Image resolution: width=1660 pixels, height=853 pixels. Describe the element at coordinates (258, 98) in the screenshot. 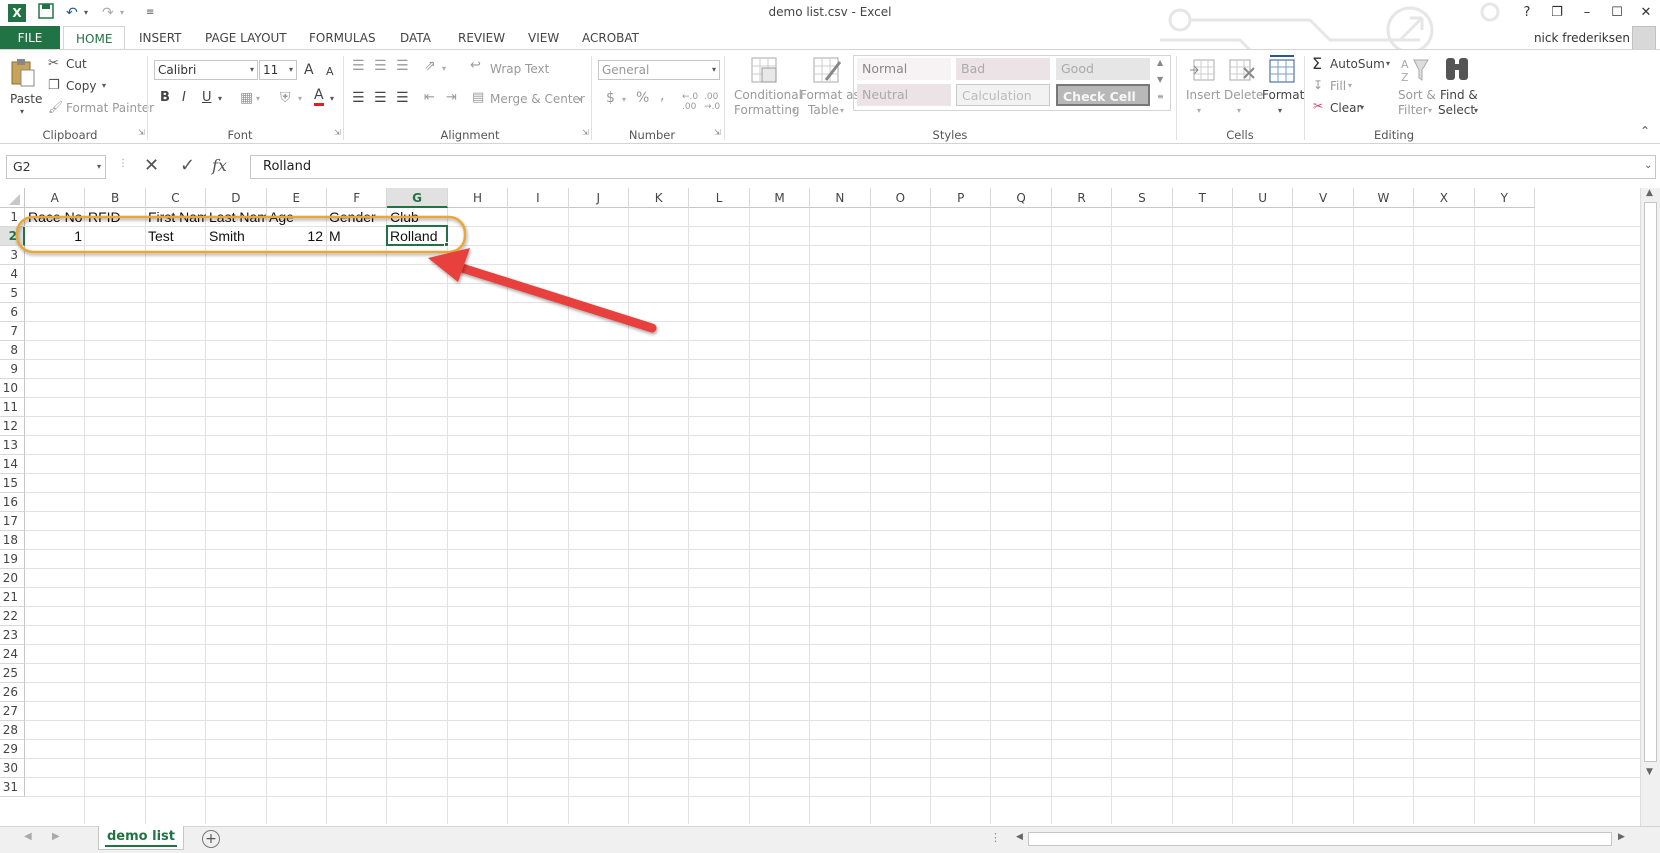

I see `borders-dropdown-icon: ▾` at that location.